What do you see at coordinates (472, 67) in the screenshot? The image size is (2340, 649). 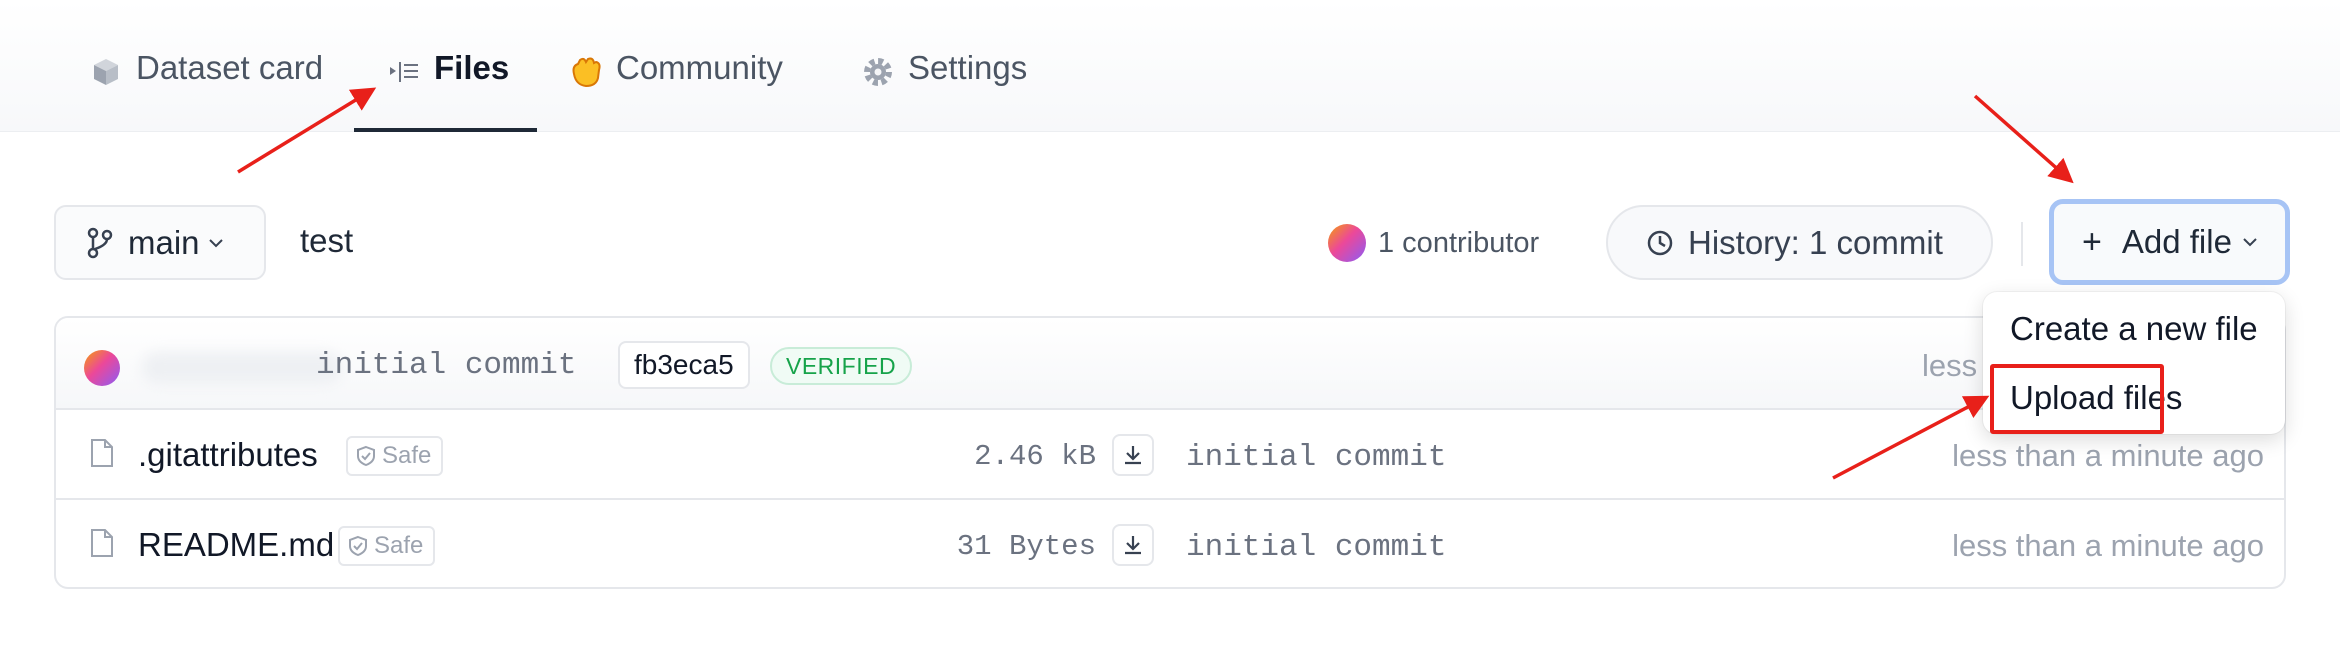 I see `tab-label: Files` at bounding box center [472, 67].